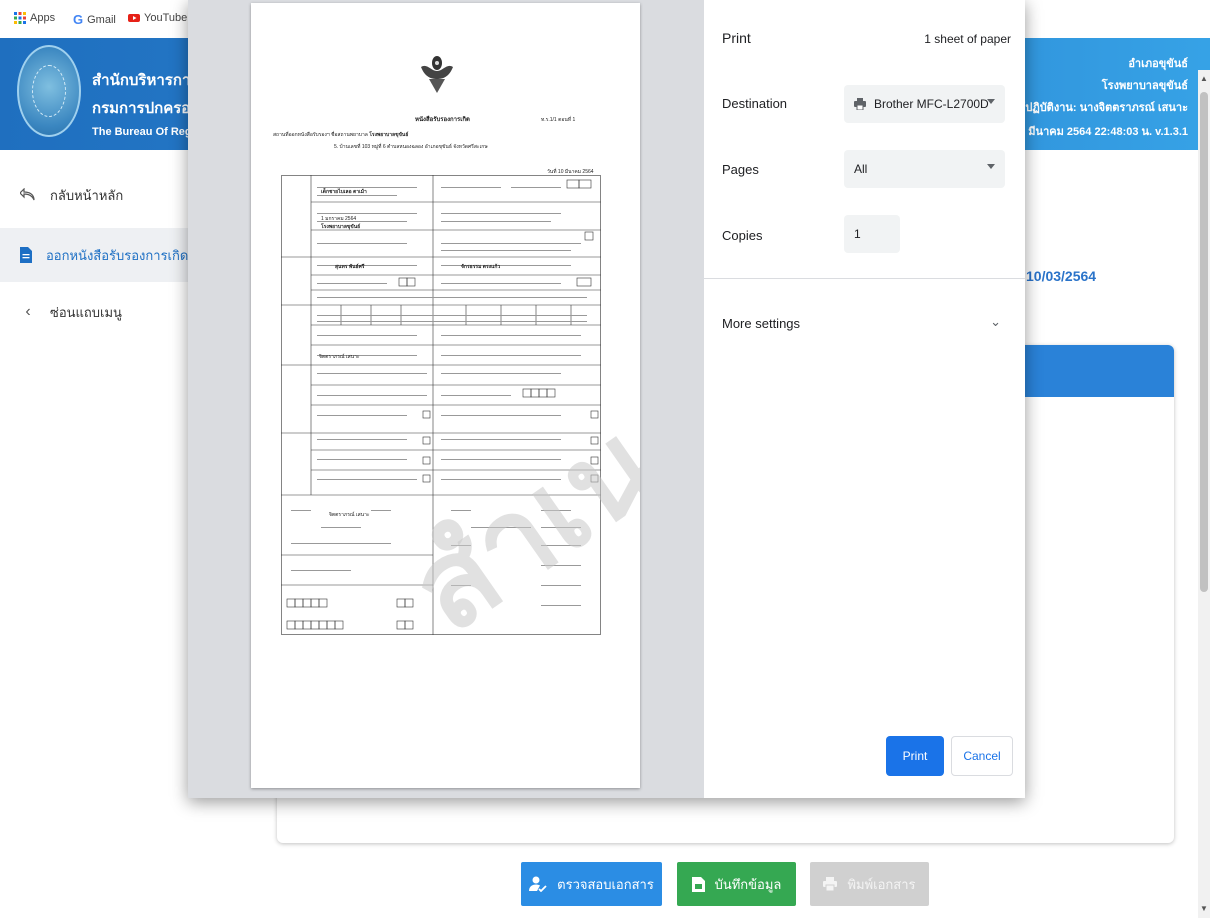 The height and width of the screenshot is (918, 1210). What do you see at coordinates (166, 18) in the screenshot?
I see `bookmark-label: YouTube` at bounding box center [166, 18].